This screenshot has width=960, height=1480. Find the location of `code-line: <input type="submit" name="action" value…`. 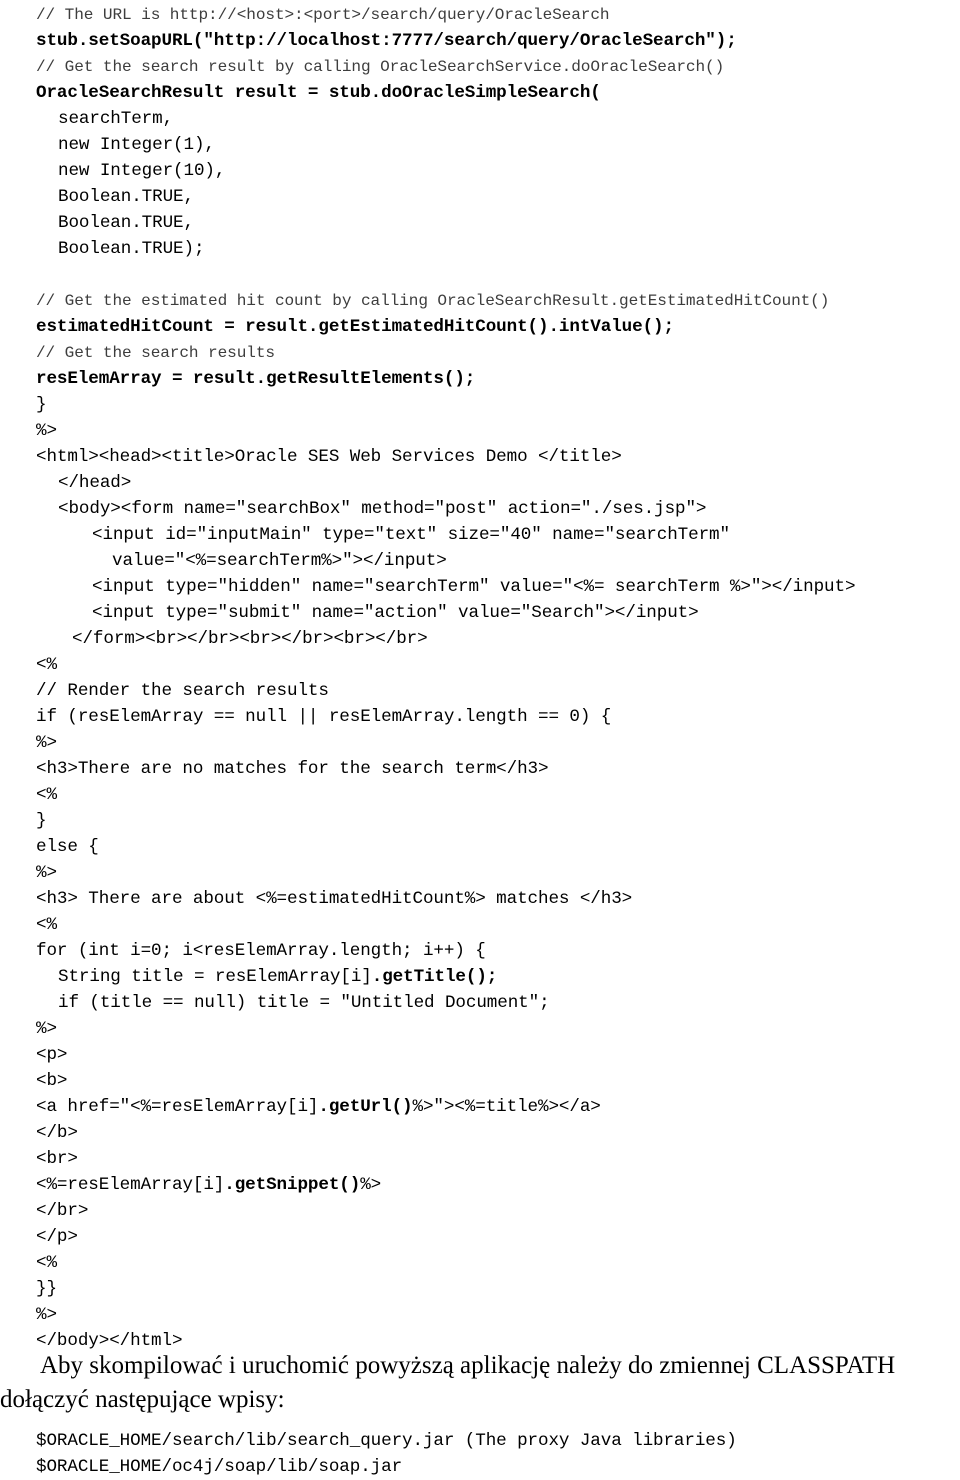

code-line: <input type="submit" name="action" value… is located at coordinates (395, 613).